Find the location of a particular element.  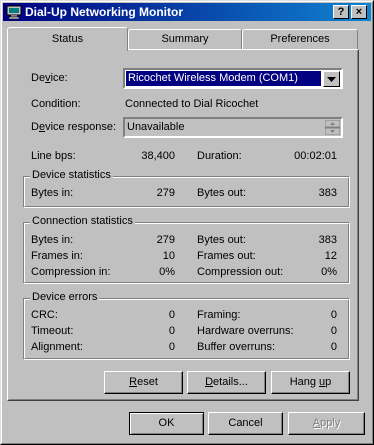

timeout-label: Timeout: is located at coordinates (52, 331).